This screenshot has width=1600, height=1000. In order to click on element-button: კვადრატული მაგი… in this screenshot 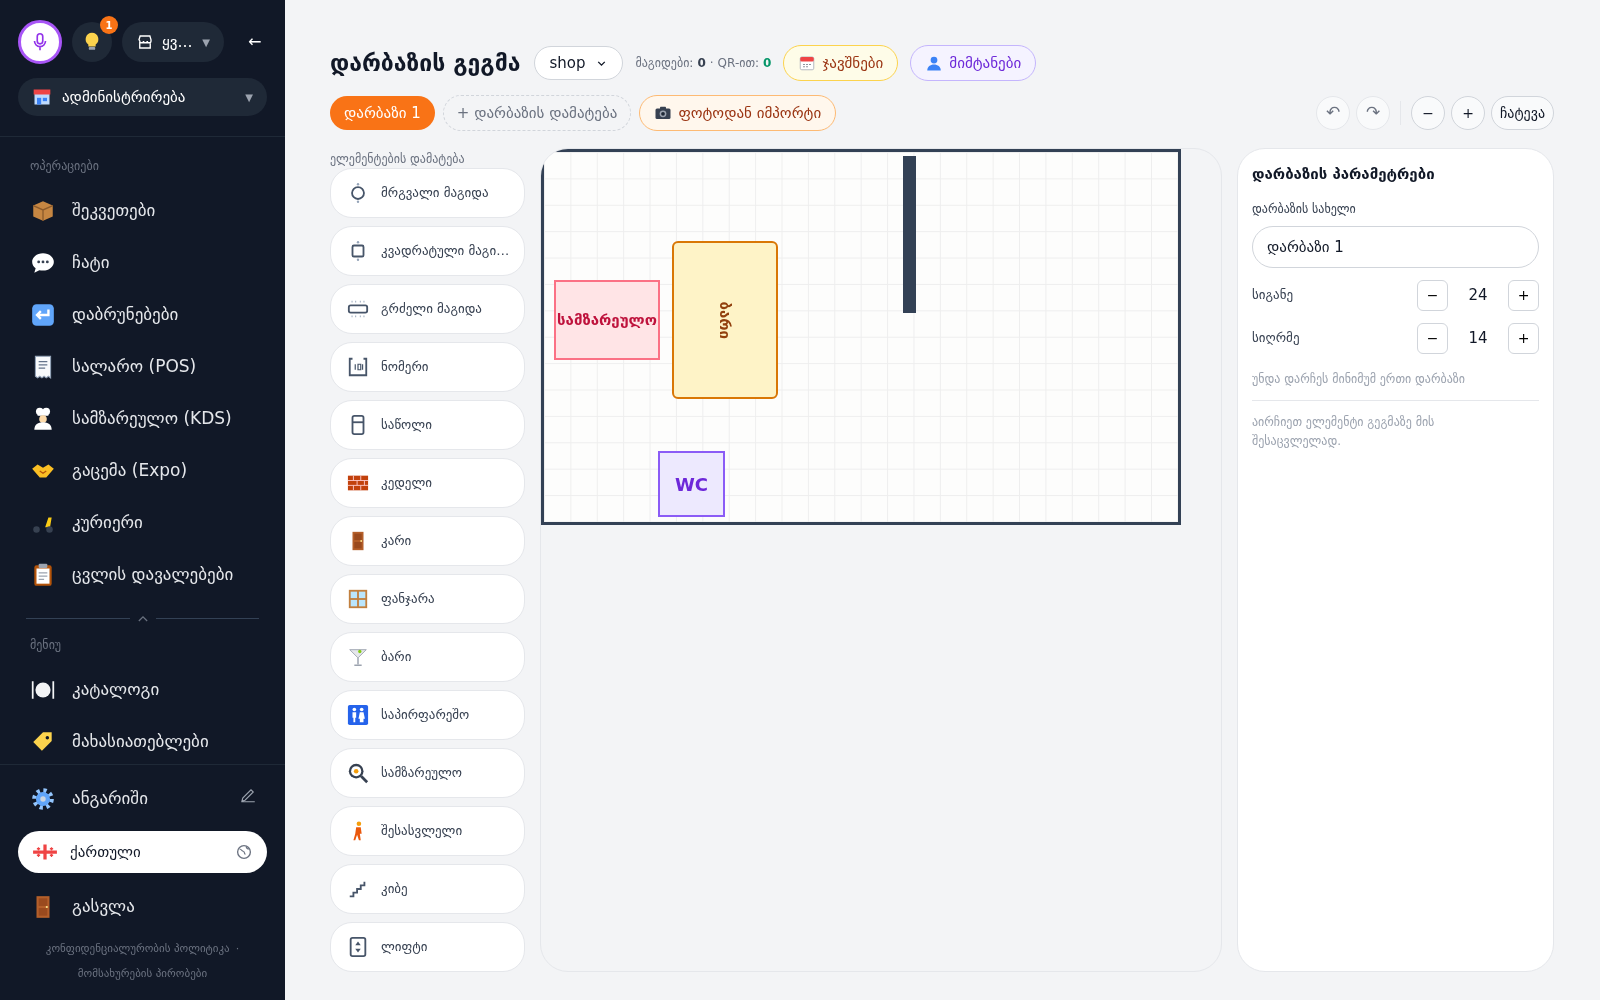, I will do `click(427, 251)`.